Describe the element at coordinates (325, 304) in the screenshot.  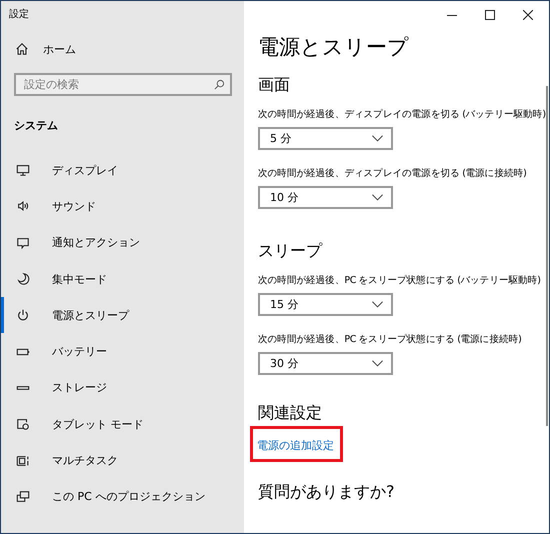
I see `dropdown: 15 分` at that location.